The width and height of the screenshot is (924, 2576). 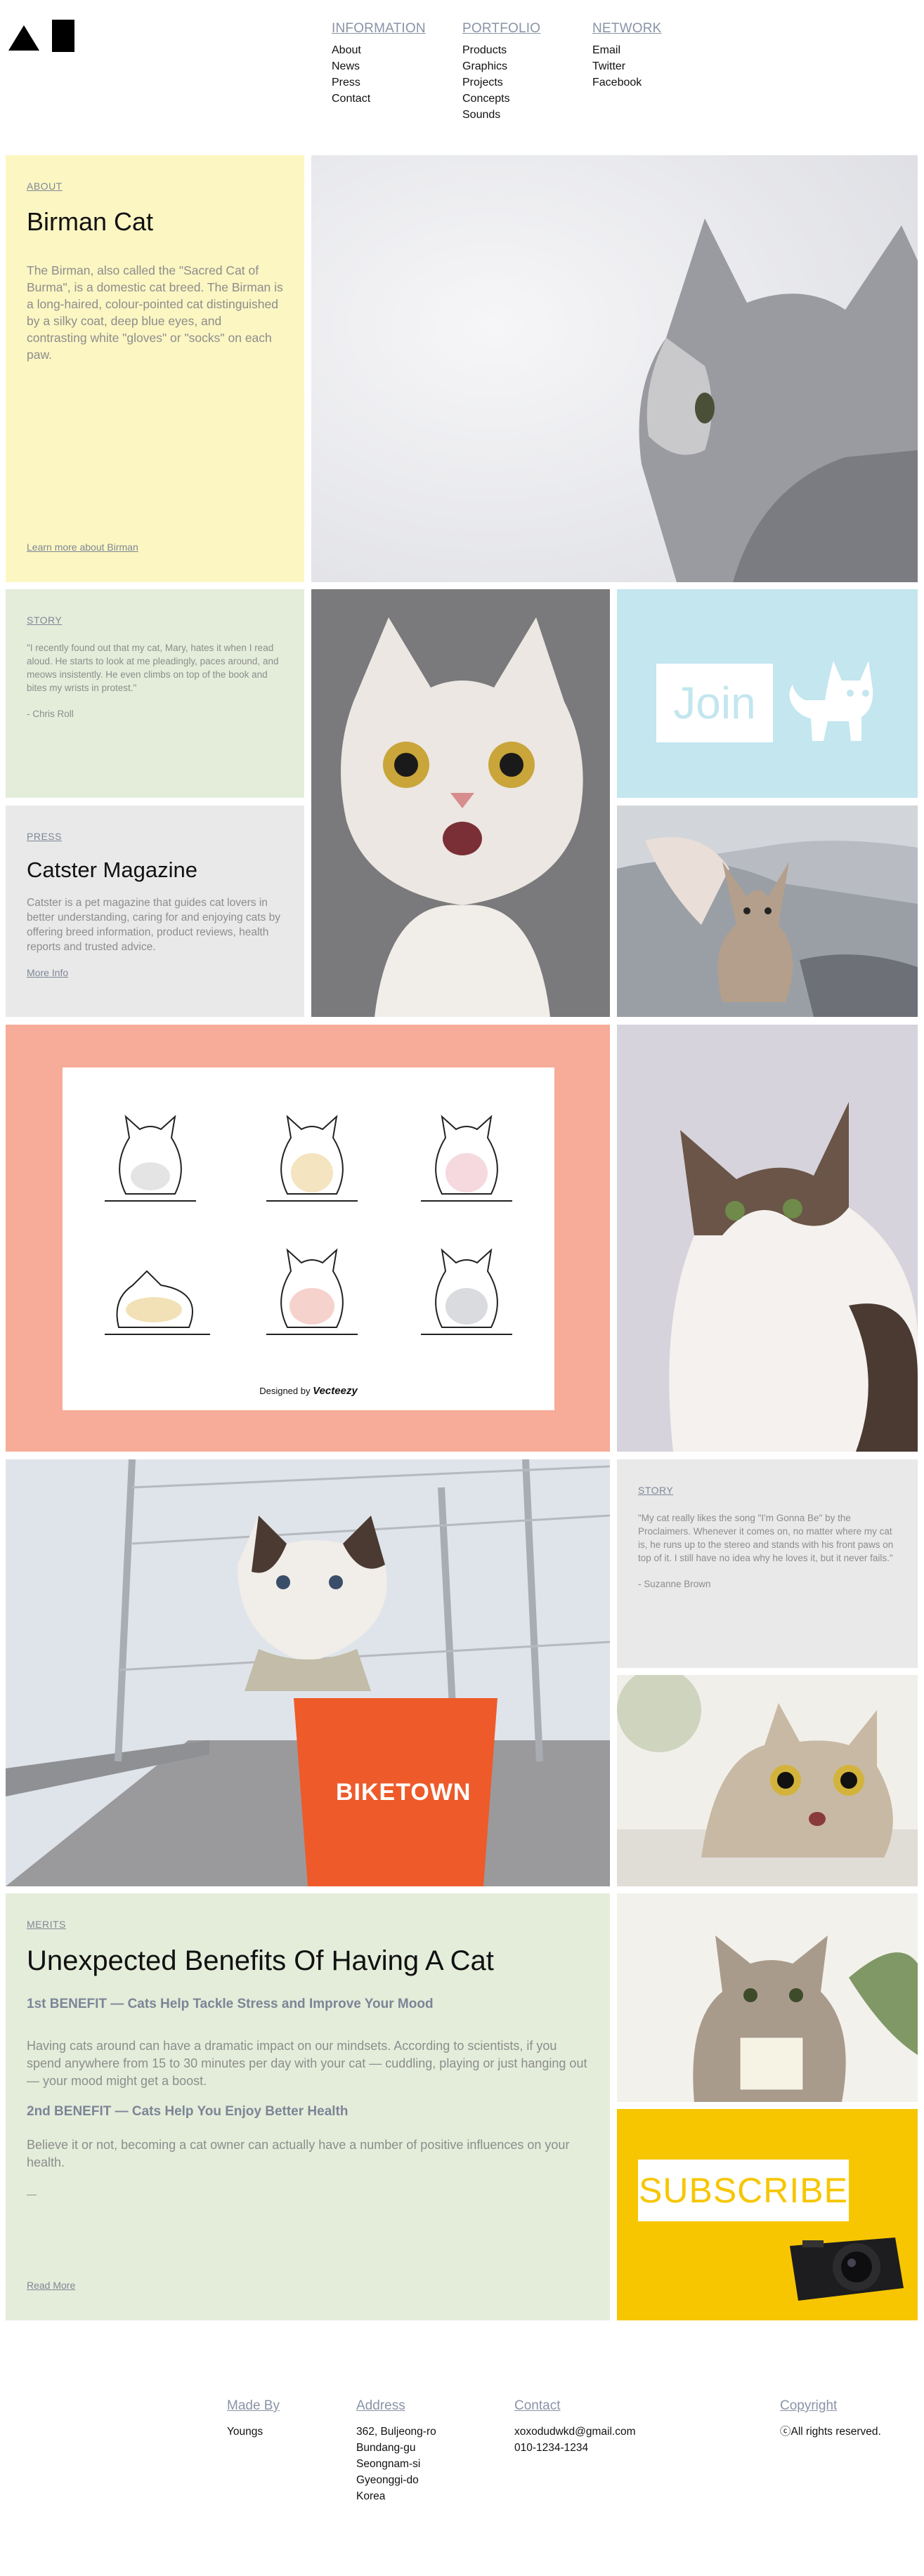 What do you see at coordinates (155, 836) in the screenshot?
I see `press-eyebrow: PRESS` at bounding box center [155, 836].